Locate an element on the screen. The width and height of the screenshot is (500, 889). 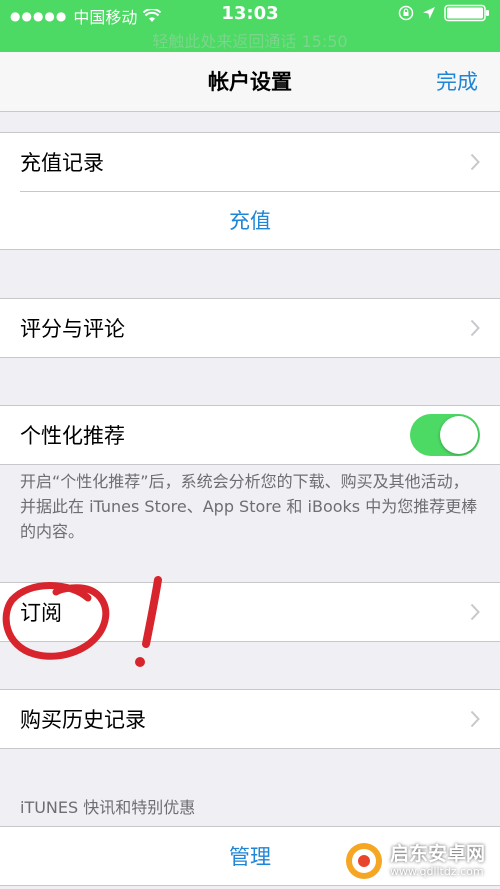
done-button: 完成 is located at coordinates (457, 81).